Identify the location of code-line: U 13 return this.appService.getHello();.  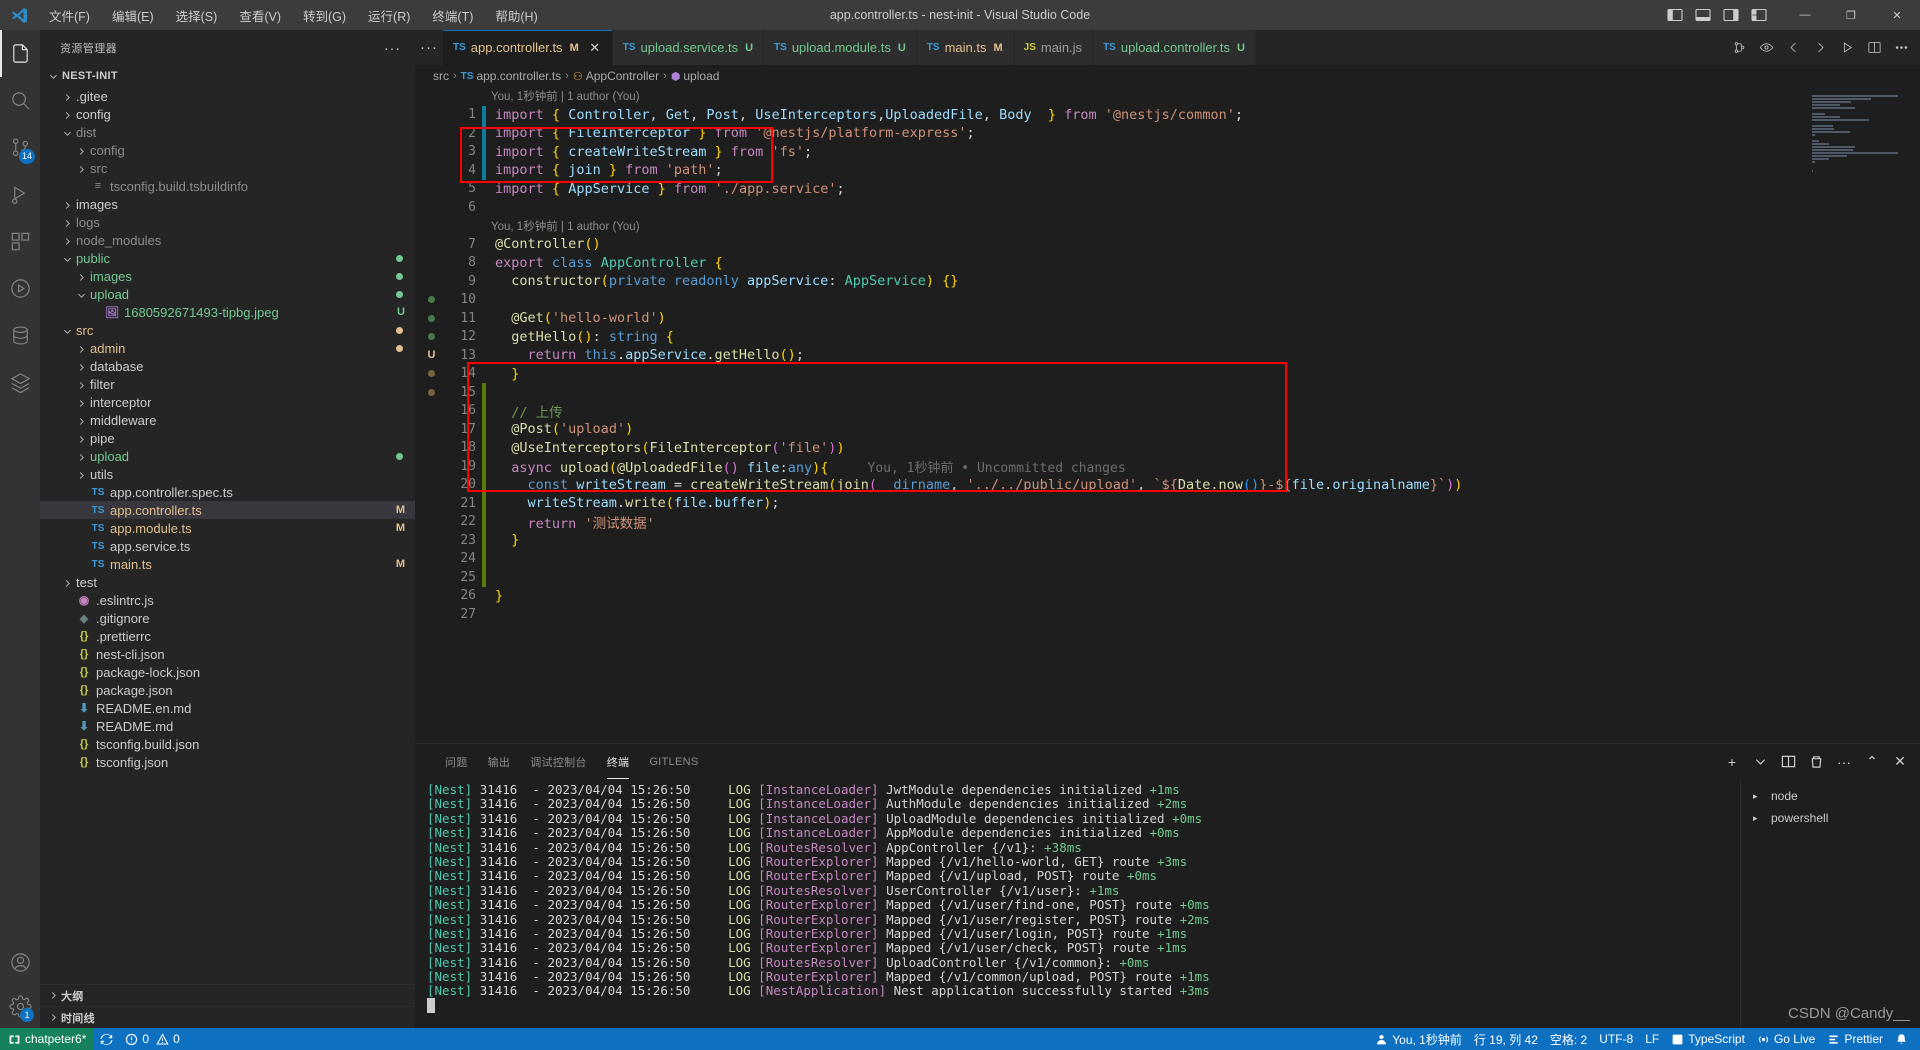
(1110, 355).